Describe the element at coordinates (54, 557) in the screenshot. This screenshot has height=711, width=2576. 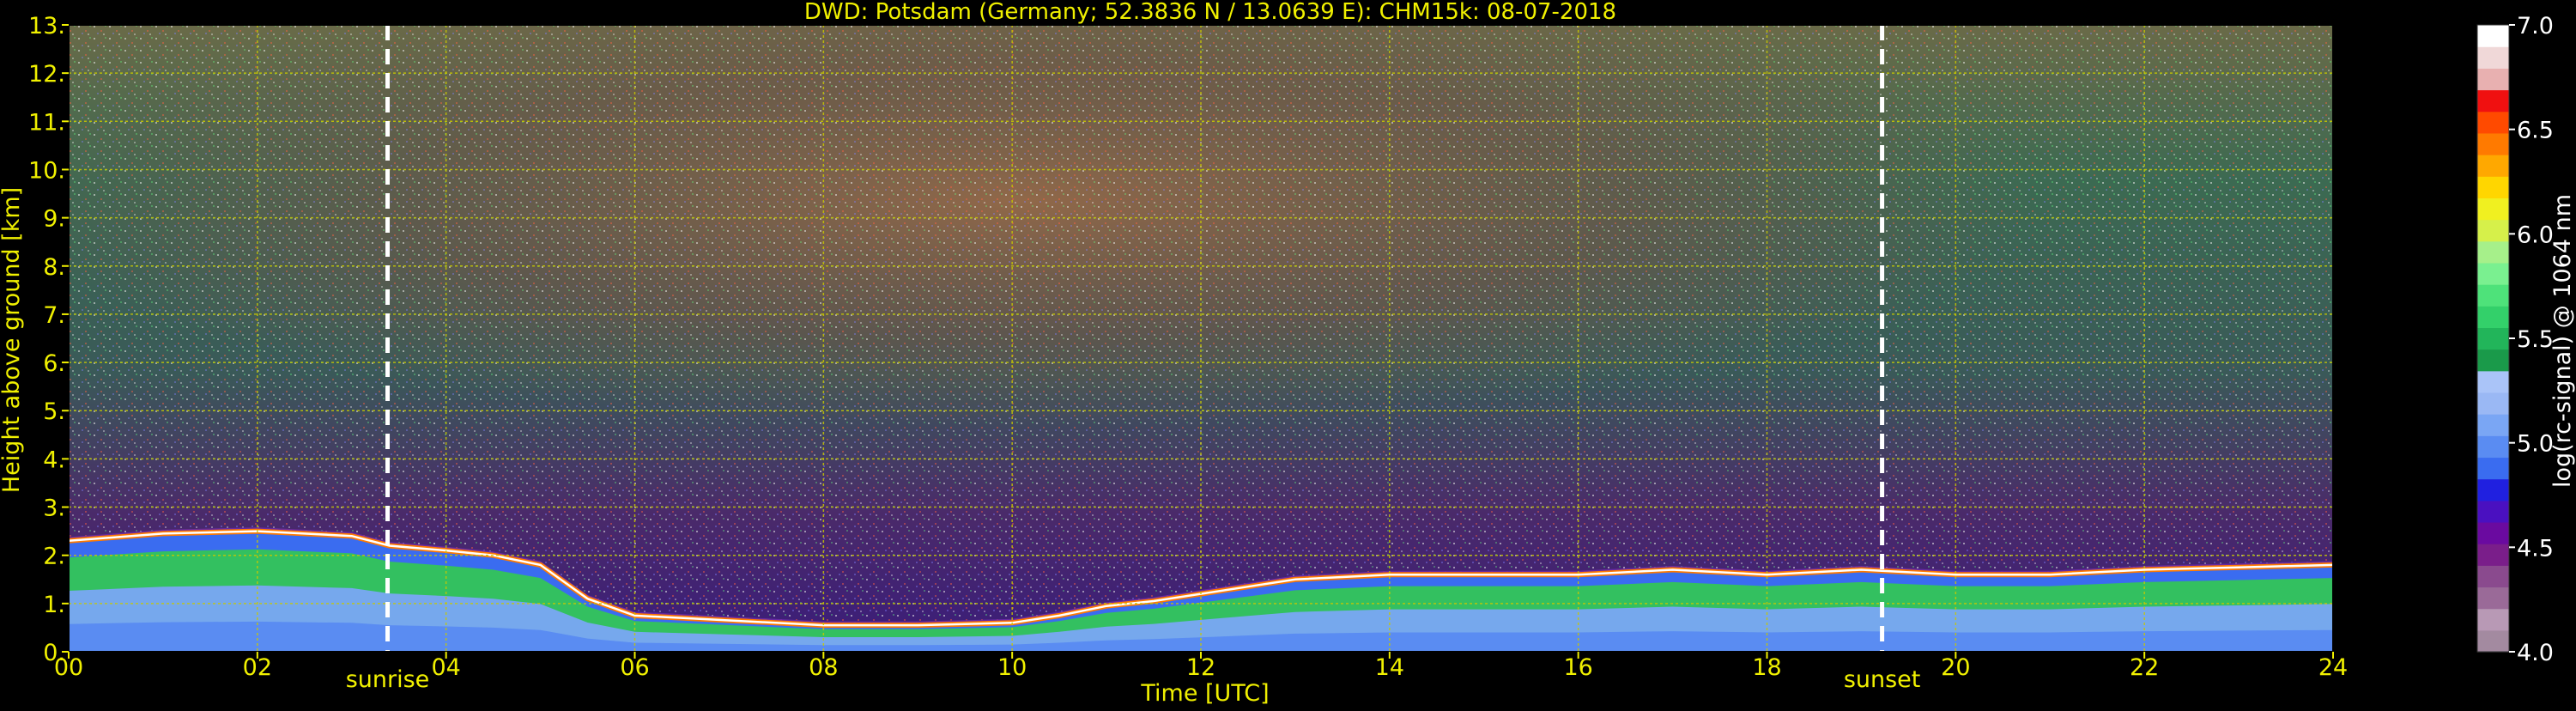
I see `y-tick-label: 2.` at that location.